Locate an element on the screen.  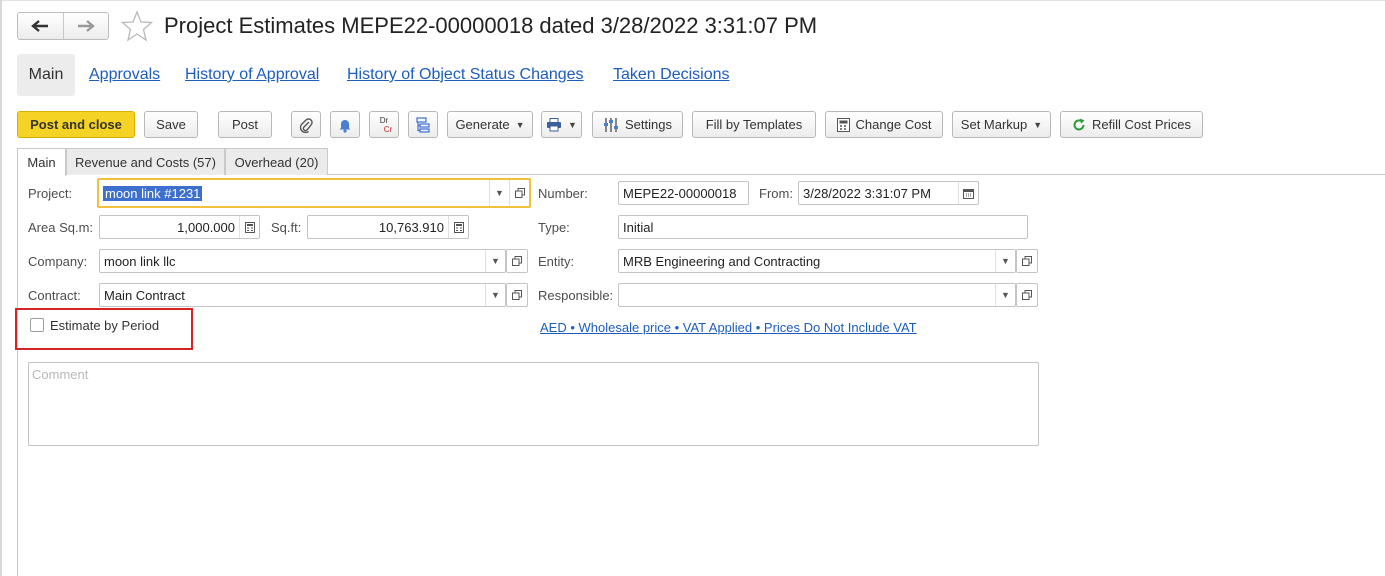
fill-by-templates-label: Fill by Templates is located at coordinates (754, 124).